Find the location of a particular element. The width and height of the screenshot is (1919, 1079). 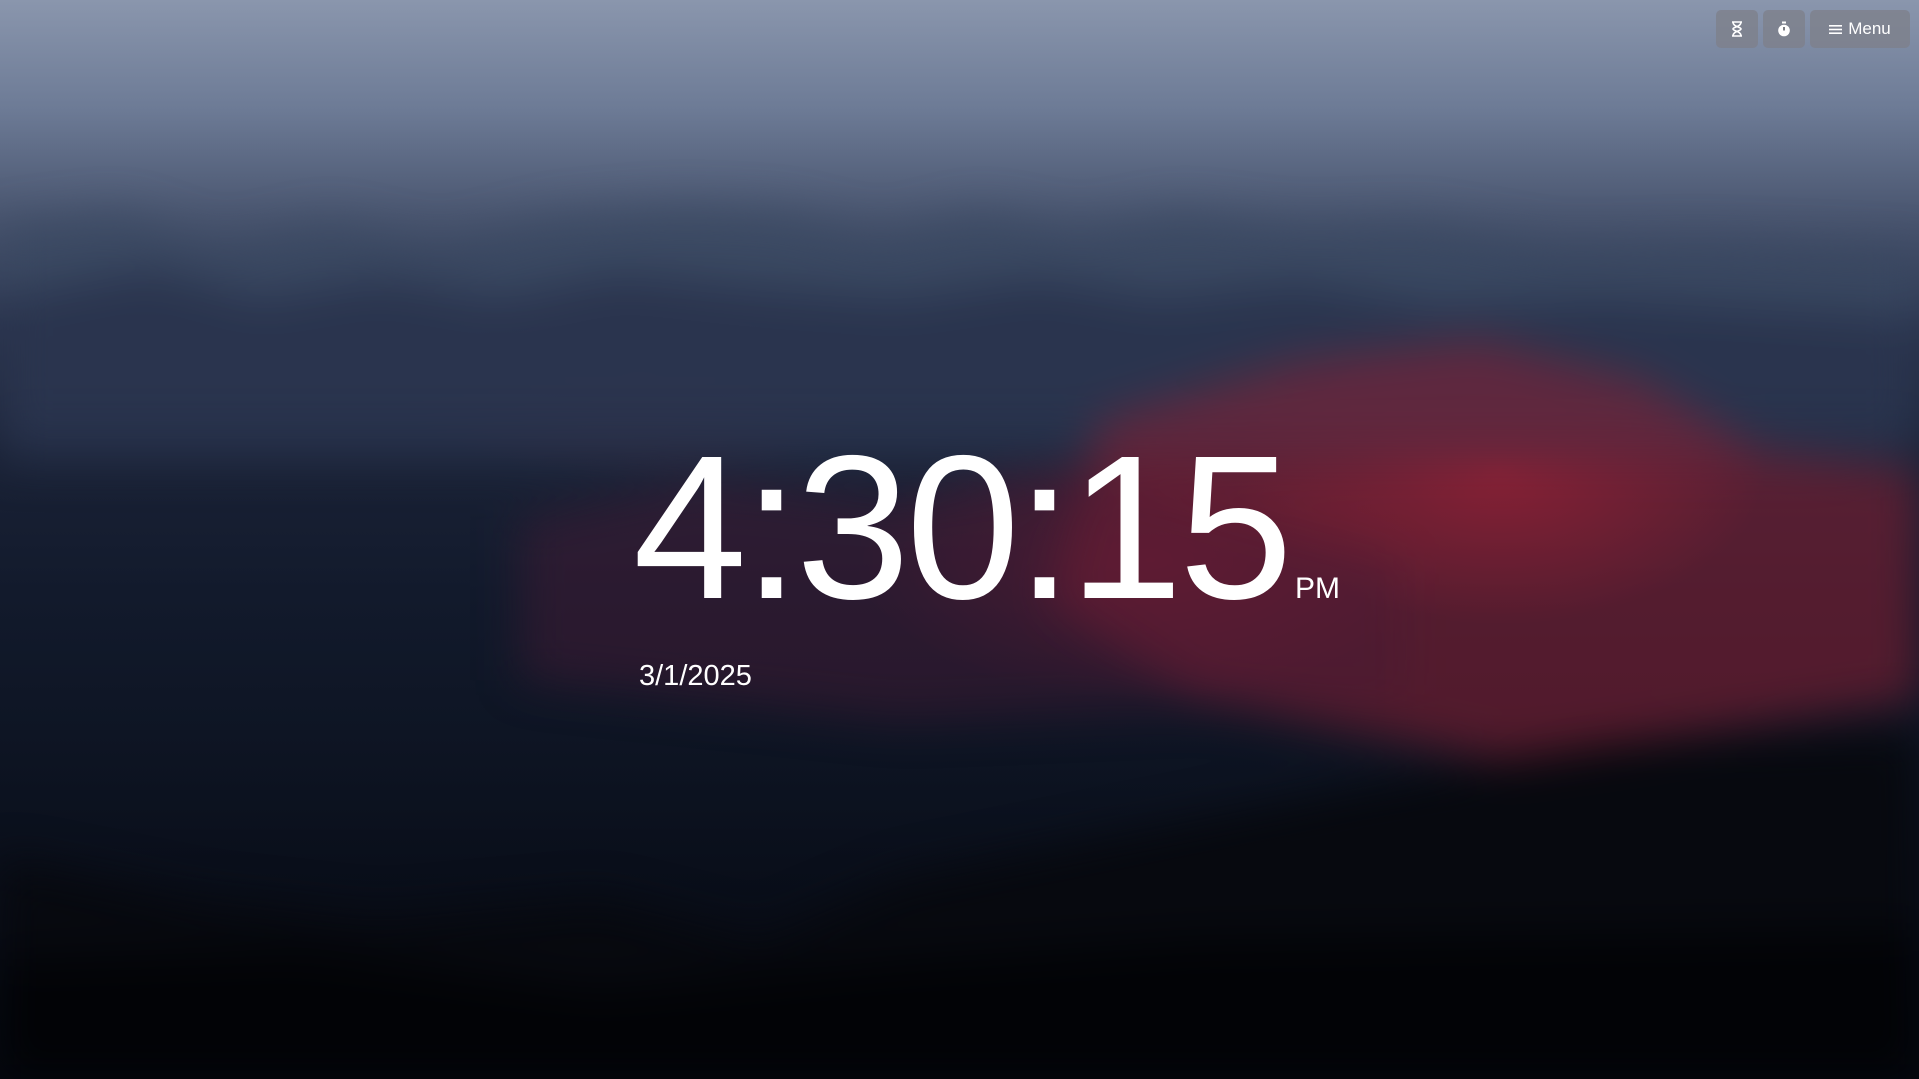

stopwatch-icon is located at coordinates (1784, 29).